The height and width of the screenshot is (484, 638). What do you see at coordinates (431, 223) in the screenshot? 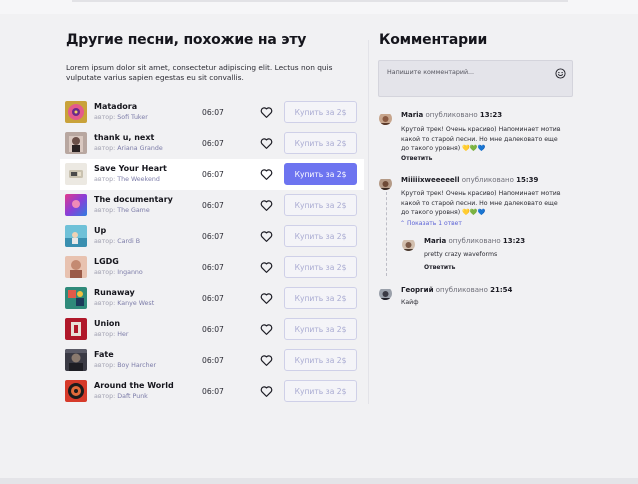
I see `show-replies-toggle: ⌃ Показать 1 ответ` at bounding box center [431, 223].